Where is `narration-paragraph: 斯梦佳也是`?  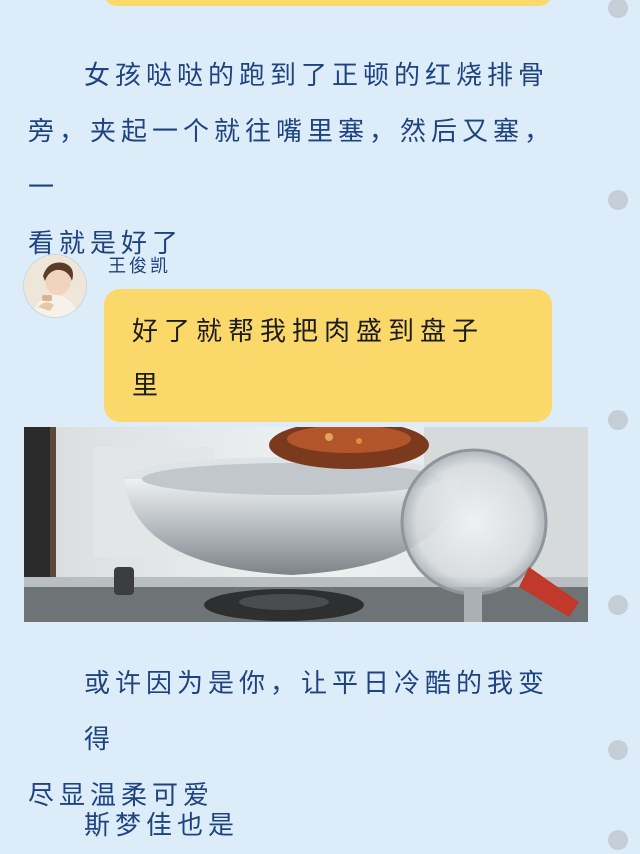
narration-paragraph: 斯梦佳也是 is located at coordinates (302, 826).